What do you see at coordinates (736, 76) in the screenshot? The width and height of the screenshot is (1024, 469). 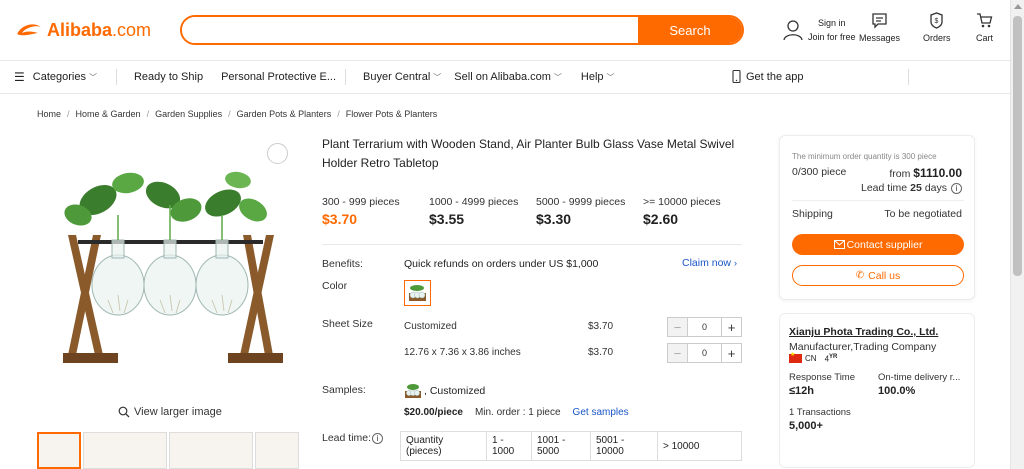 I see `phone-icon` at bounding box center [736, 76].